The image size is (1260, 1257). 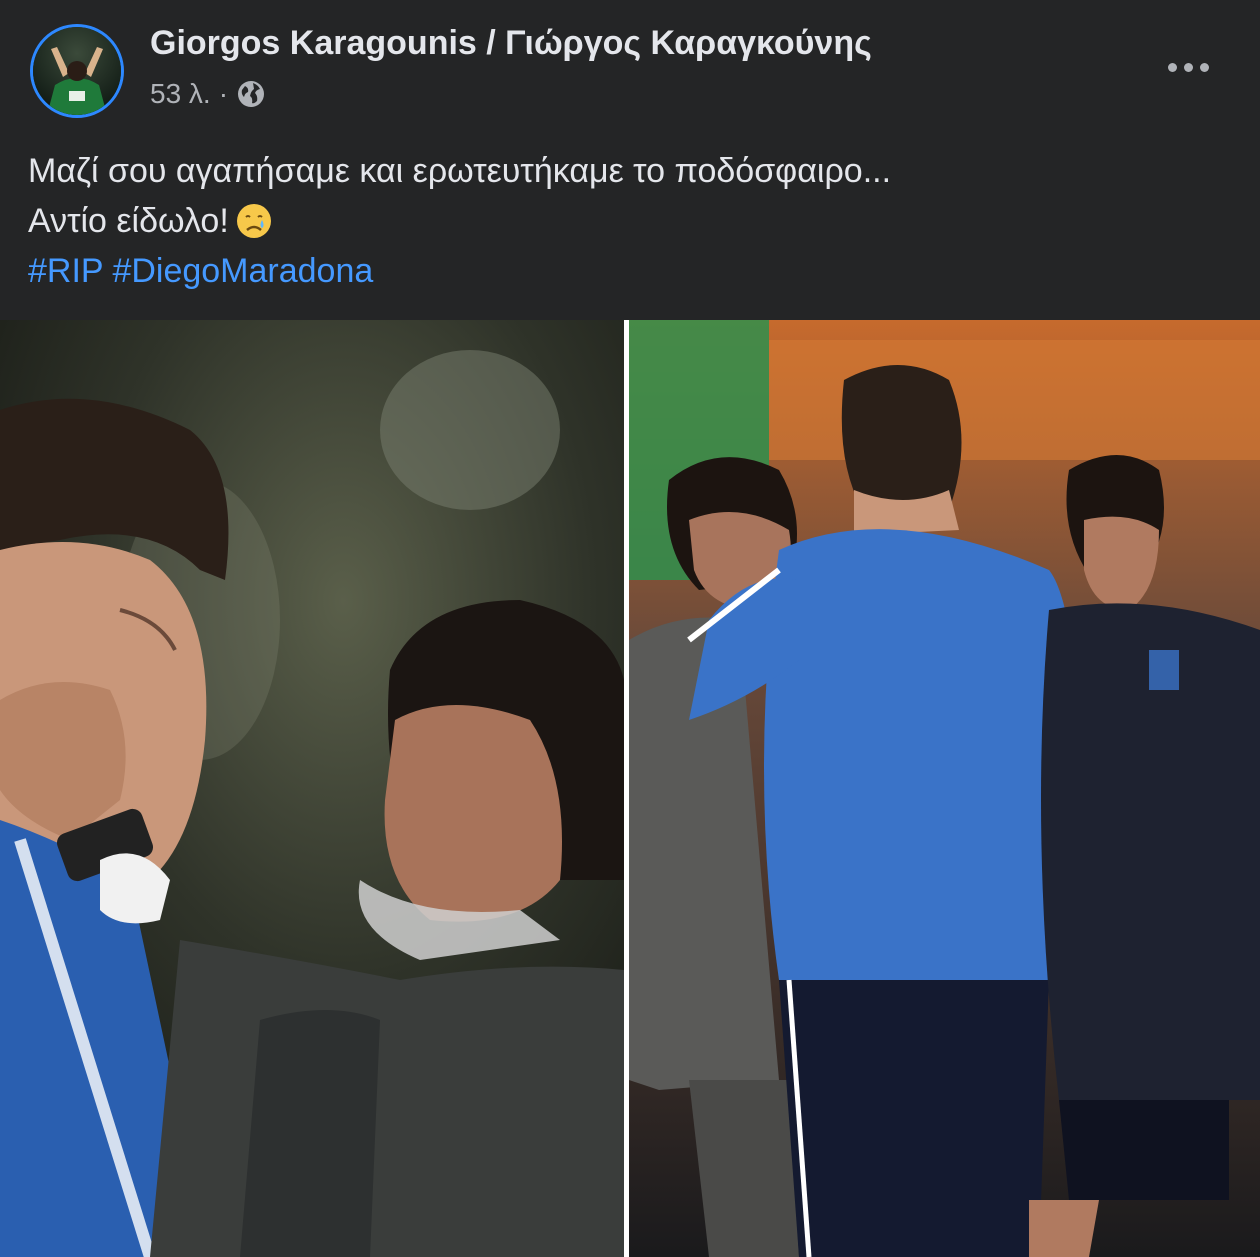 What do you see at coordinates (511, 43) in the screenshot?
I see `author-name: Giorgos Karagounis / Γιώργος Καραγκούνης` at bounding box center [511, 43].